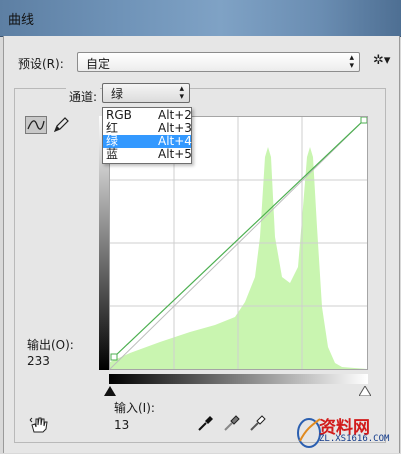 Image resolution: width=401 pixels, height=454 pixels. Describe the element at coordinates (61, 125) in the screenshot. I see `pencil-icon` at that location.